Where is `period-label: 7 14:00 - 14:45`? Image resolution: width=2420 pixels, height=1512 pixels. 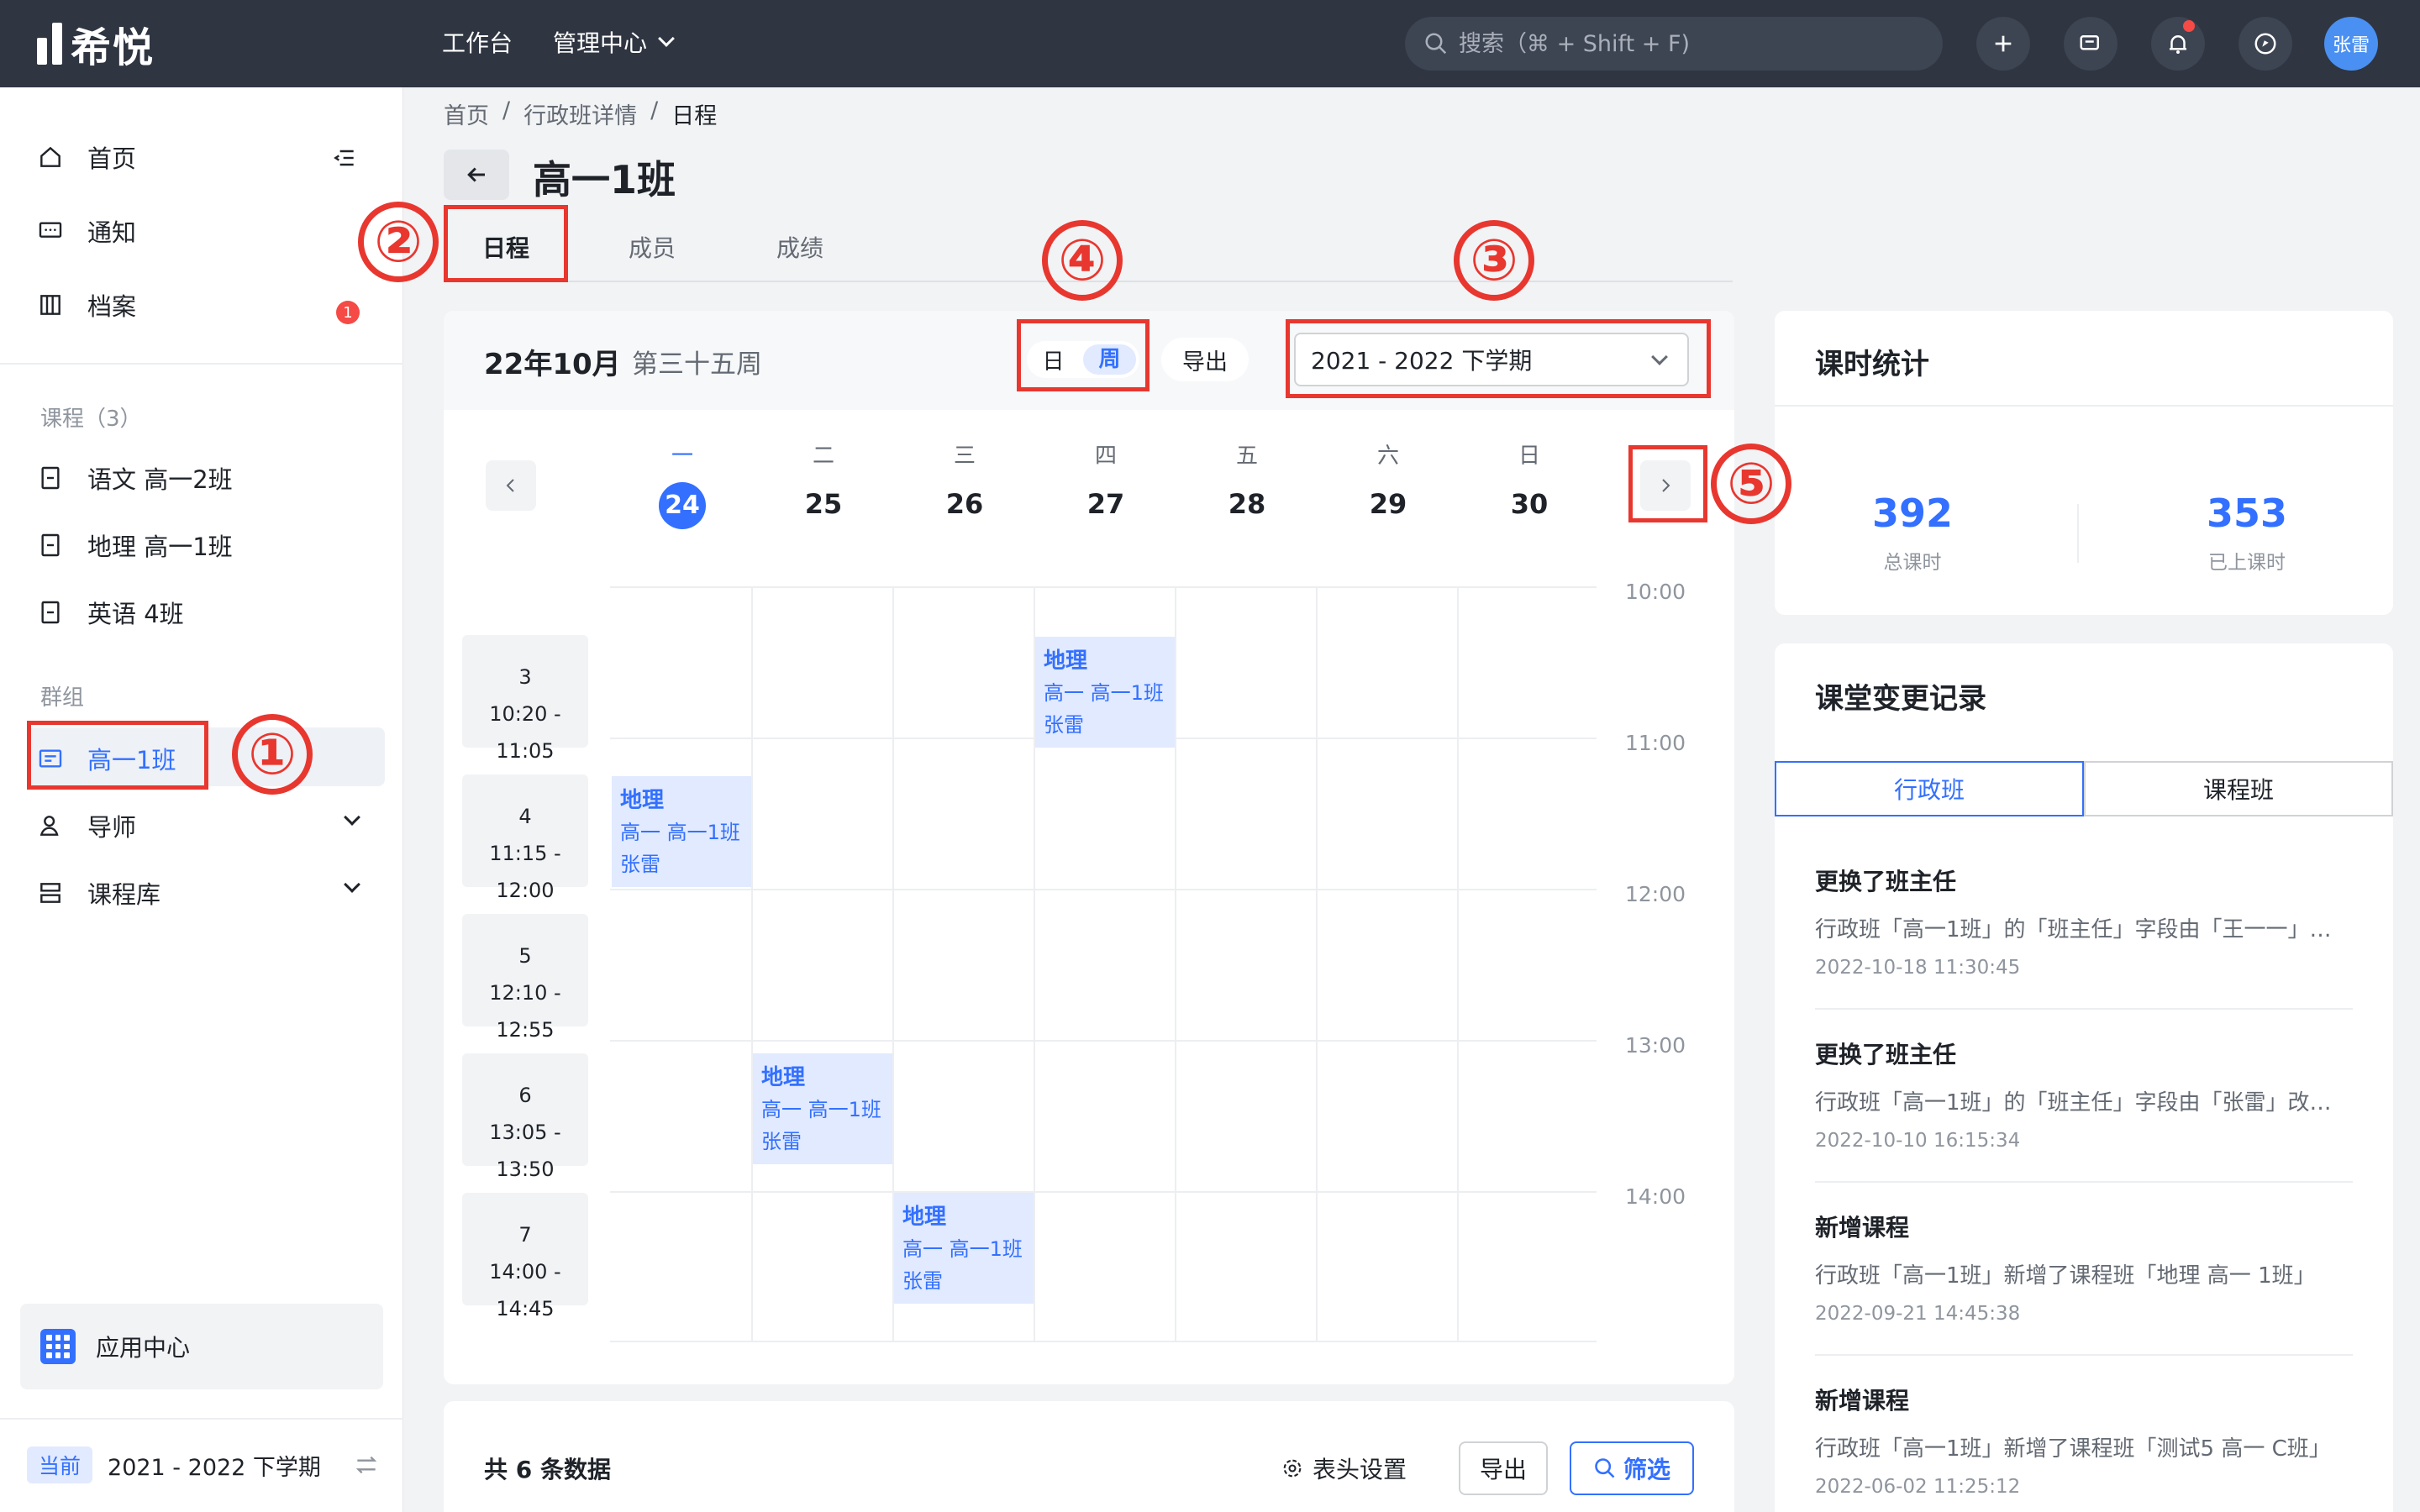
period-label: 7 14:00 - 14:45 is located at coordinates (525, 1256).